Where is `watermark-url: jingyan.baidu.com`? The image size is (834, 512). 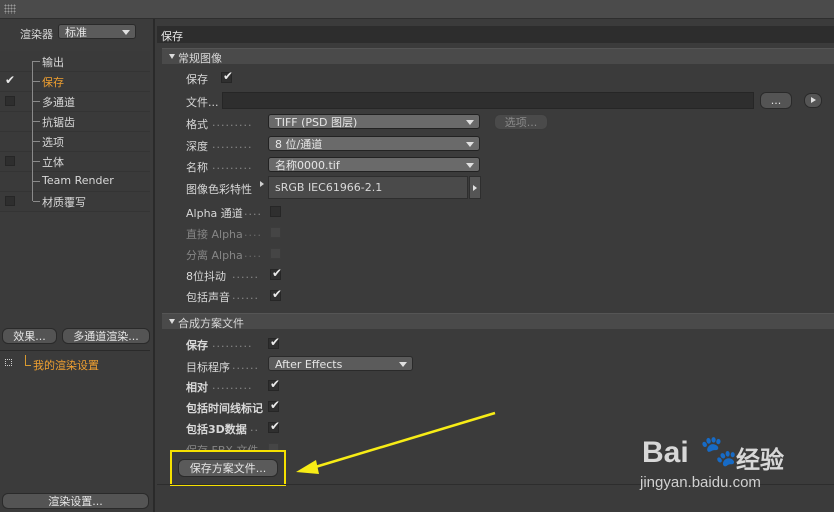
watermark-url: jingyan.baidu.com is located at coordinates (700, 482).